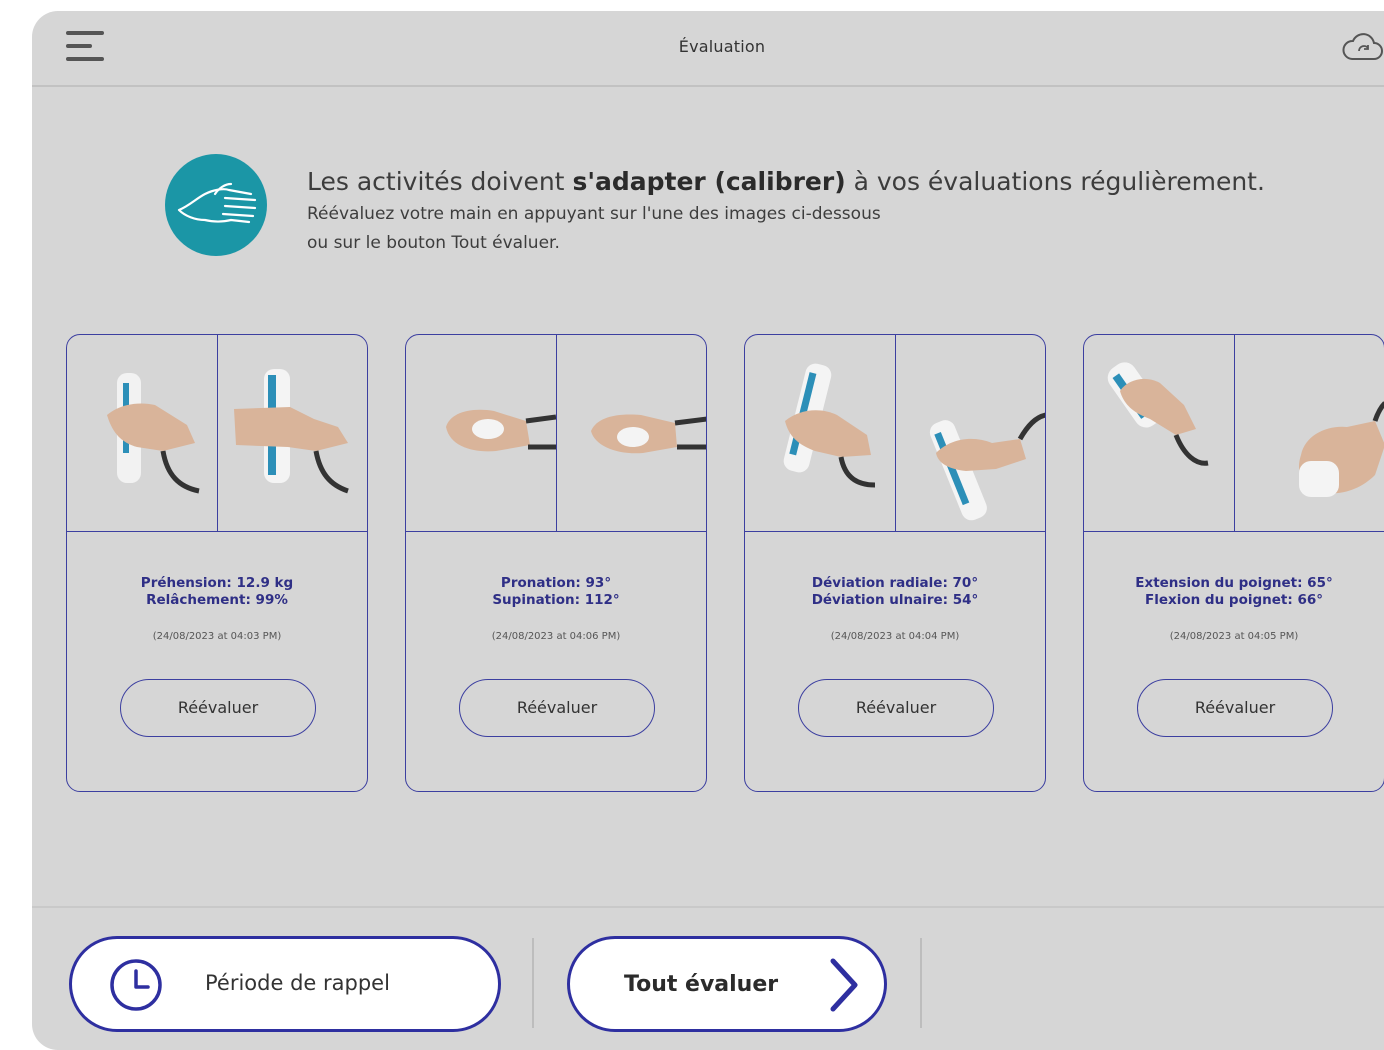 The height and width of the screenshot is (1050, 1384). Describe the element at coordinates (433, 243) in the screenshot. I see `banner-line-2: ou sur le bouton Tout évaluer.` at that location.